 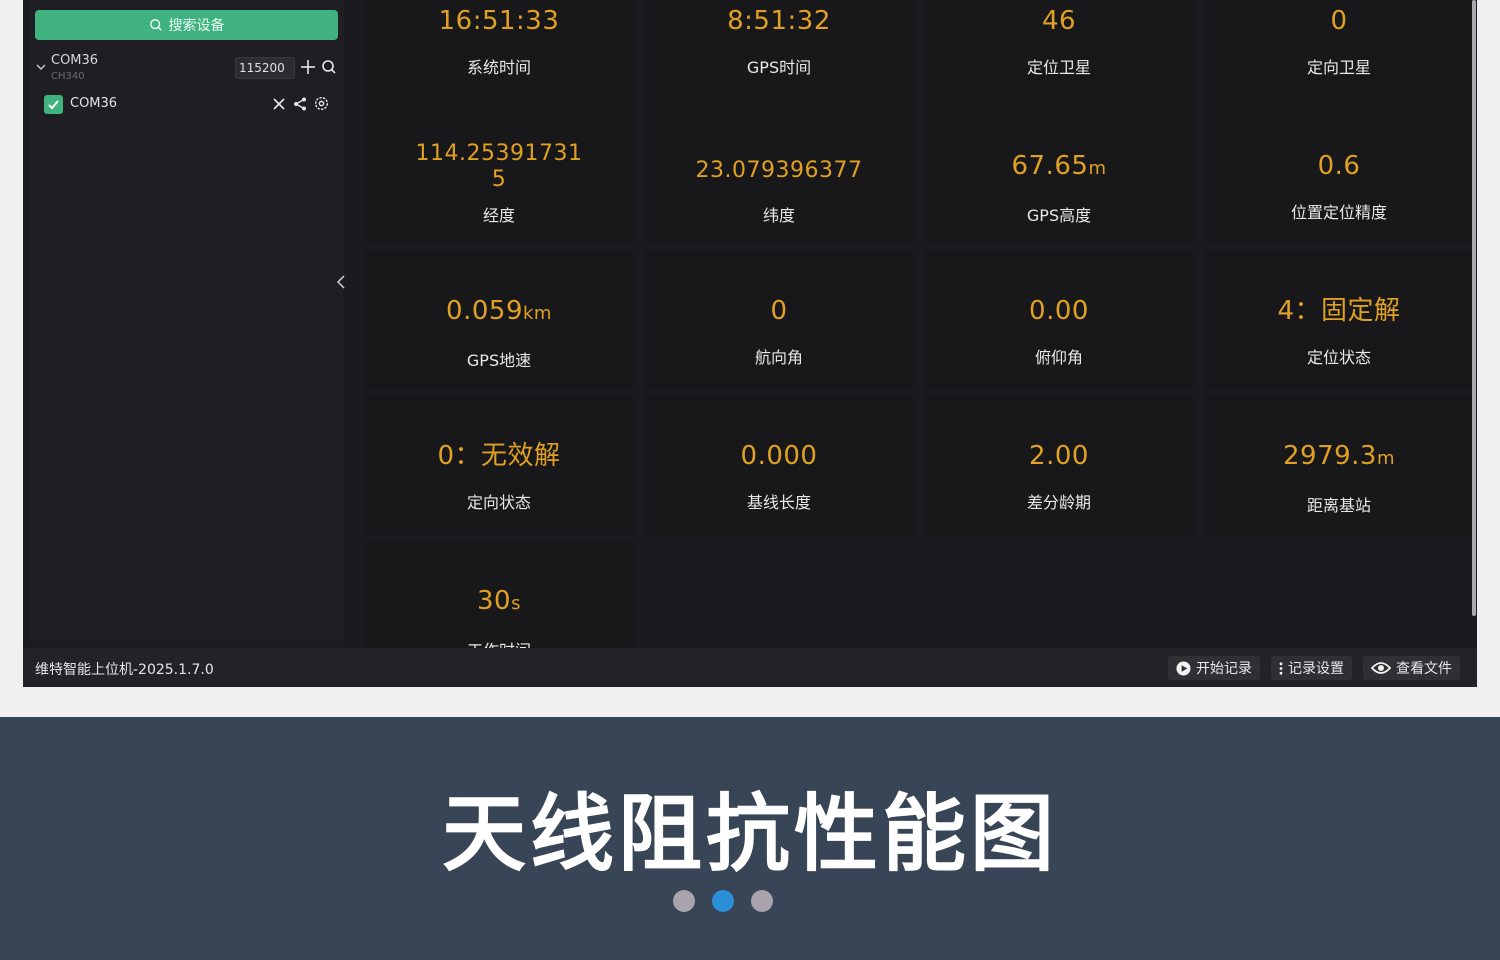 What do you see at coordinates (537, 313) in the screenshot?
I see `tile-unit: km` at bounding box center [537, 313].